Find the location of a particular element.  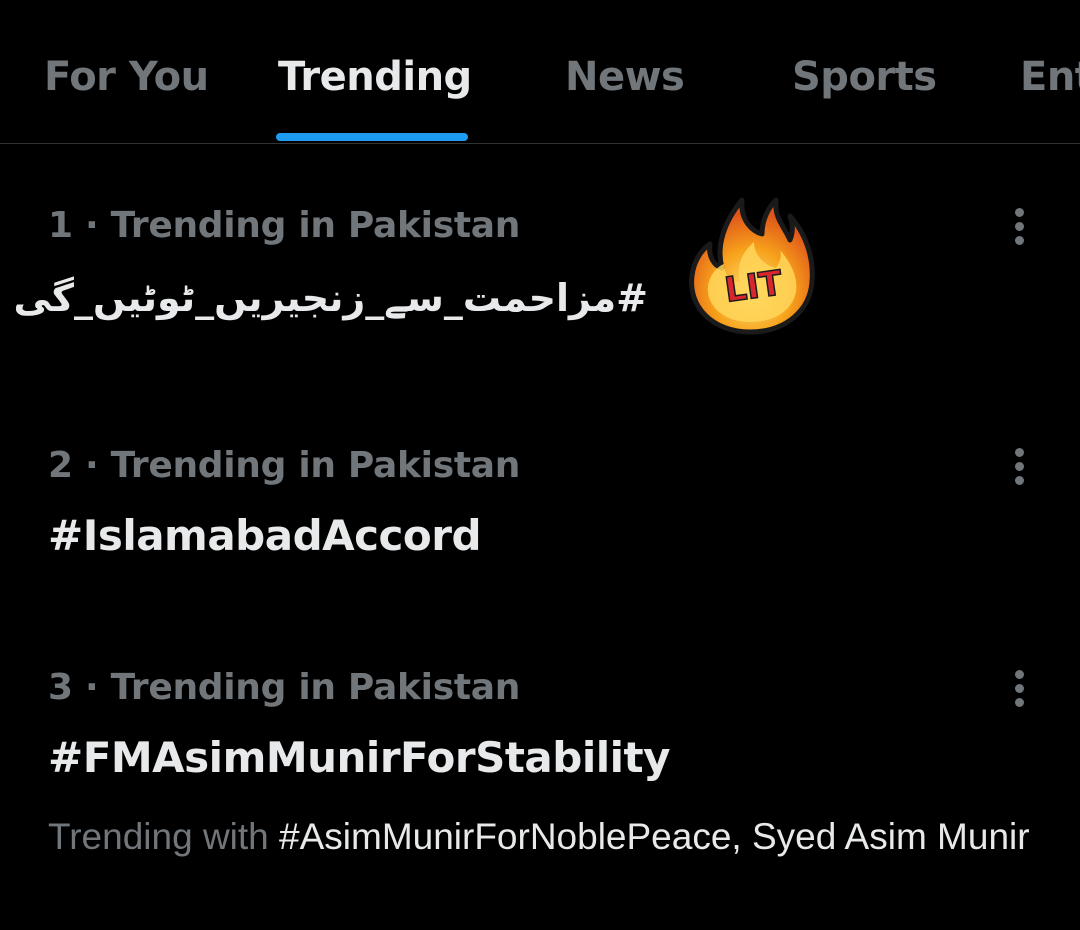

tab-sports: Sports is located at coordinates (864, 77).